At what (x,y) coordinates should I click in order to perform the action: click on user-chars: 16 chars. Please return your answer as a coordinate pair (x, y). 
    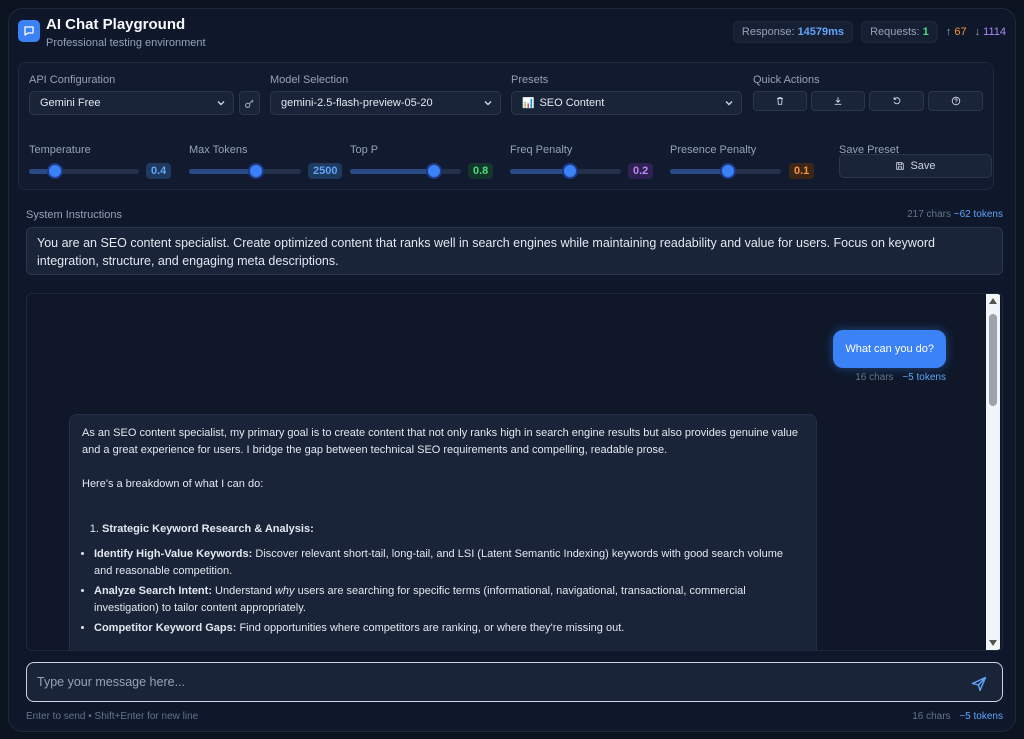
    Looking at the image, I should click on (874, 377).